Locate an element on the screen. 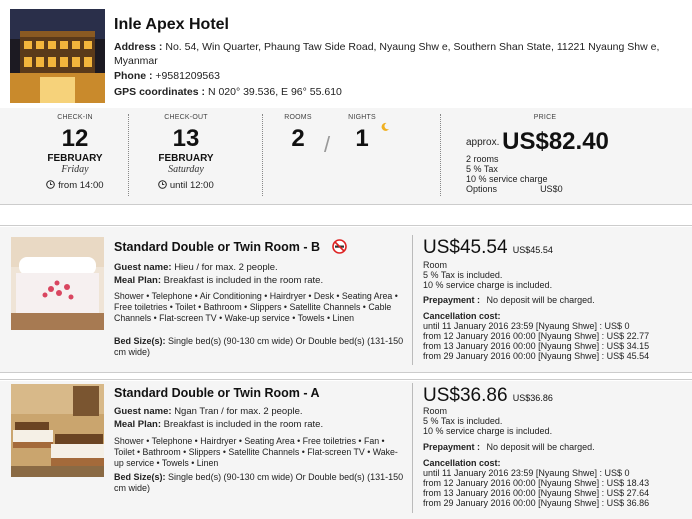  no-smoking-icon is located at coordinates (339, 248).